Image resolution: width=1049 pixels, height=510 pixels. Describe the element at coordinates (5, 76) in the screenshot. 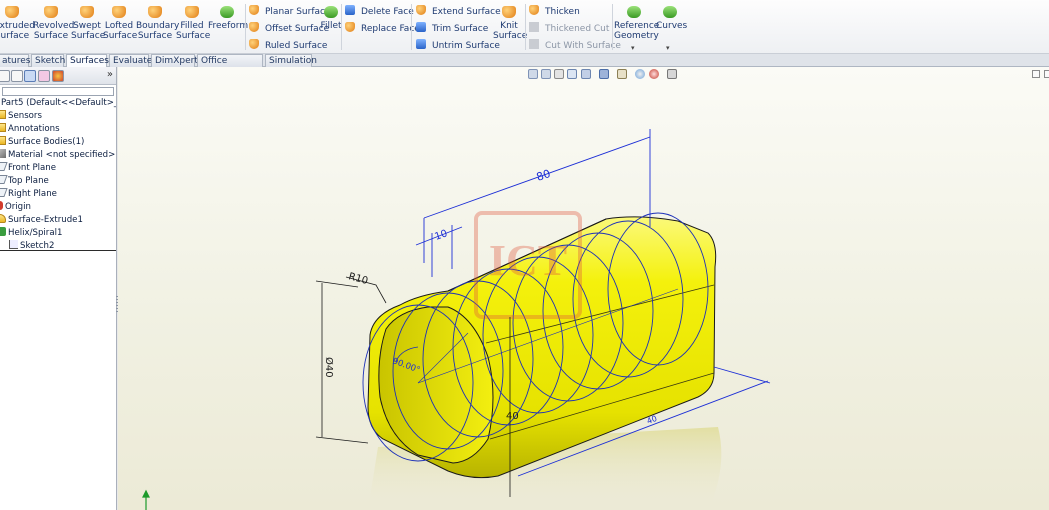

I see `feature-manager-tab-icon` at that location.